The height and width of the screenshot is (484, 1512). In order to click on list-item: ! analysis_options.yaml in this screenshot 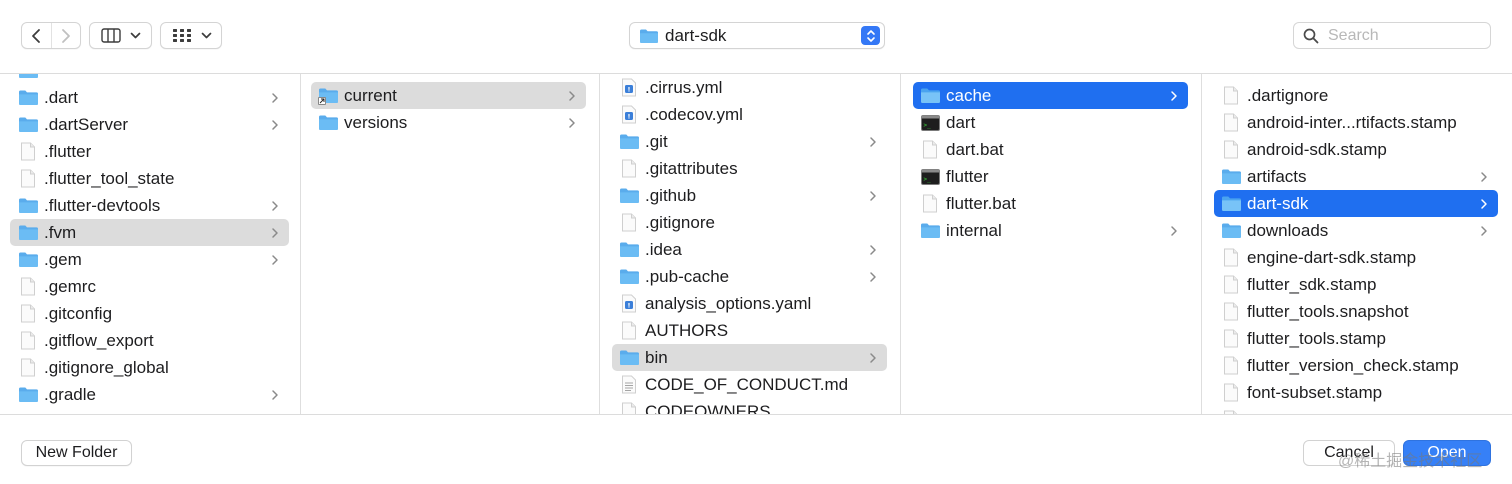, I will do `click(749, 303)`.